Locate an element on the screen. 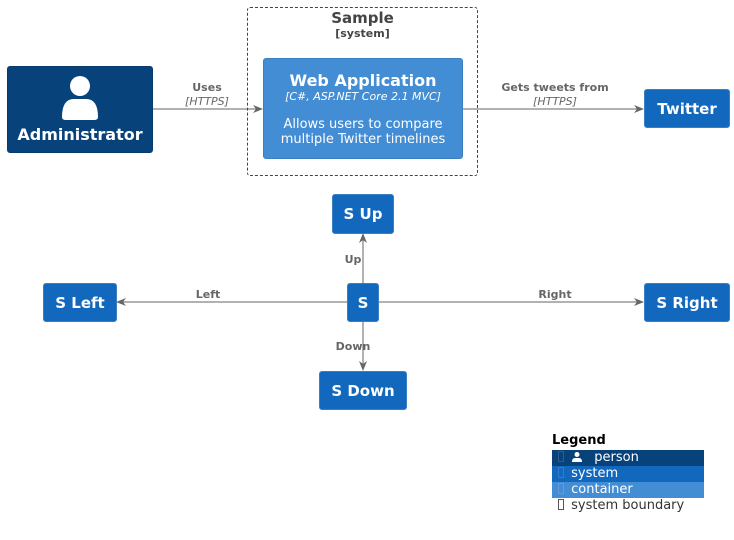  legend-item-container: container is located at coordinates (628, 490).